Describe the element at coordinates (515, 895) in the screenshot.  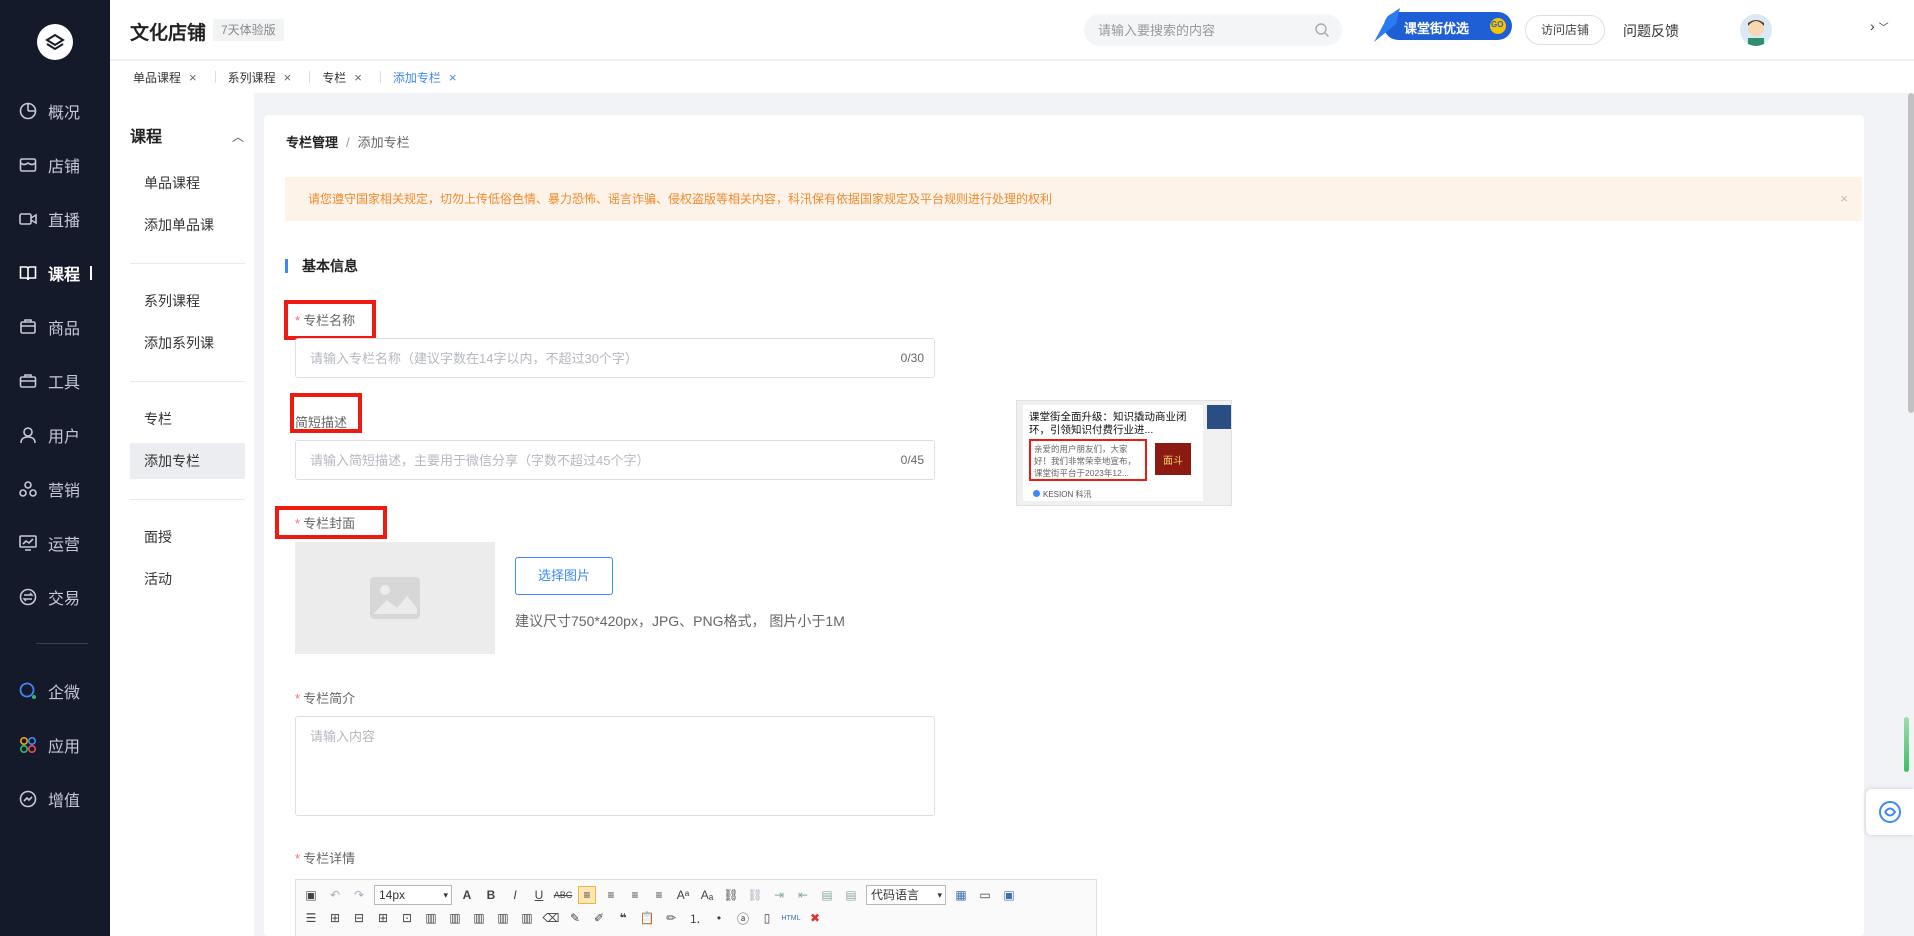
I see `italic-icon: I` at that location.